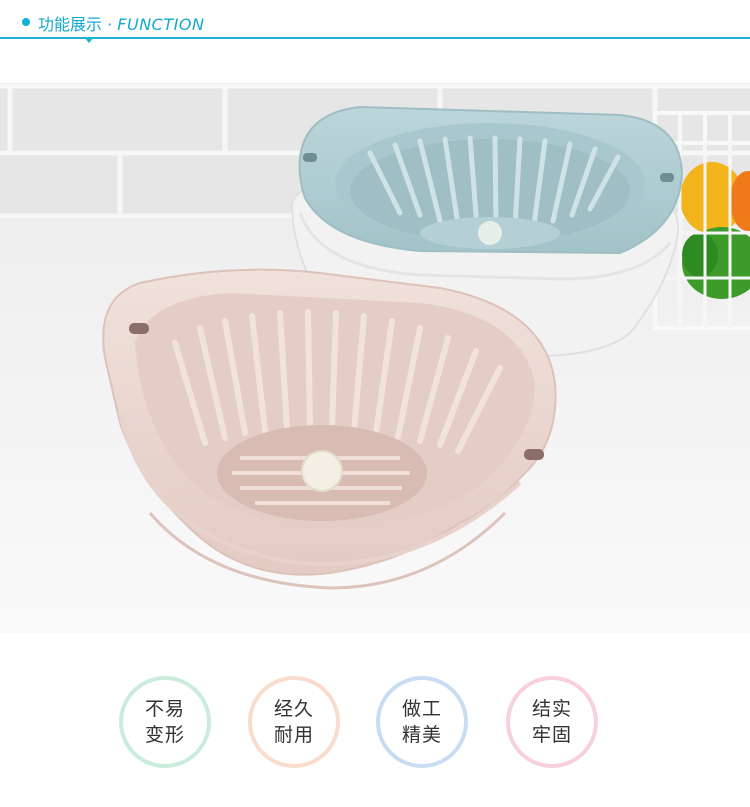 Image resolution: width=750 pixels, height=807 pixels. Describe the element at coordinates (552, 722) in the screenshot. I see `feature-badge-sturdy: 结实 牢固` at that location.